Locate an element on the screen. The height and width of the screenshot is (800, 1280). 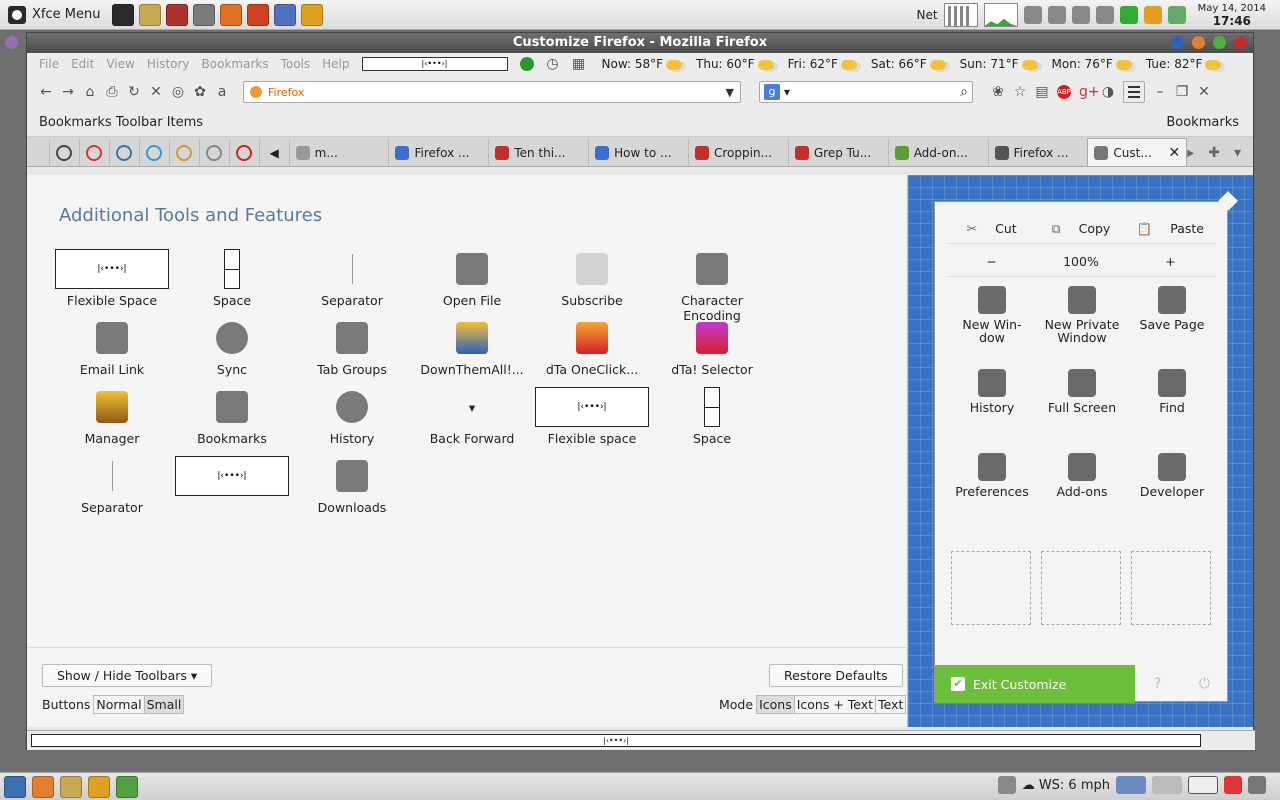
palette-item: Sync is located at coordinates (232, 347).